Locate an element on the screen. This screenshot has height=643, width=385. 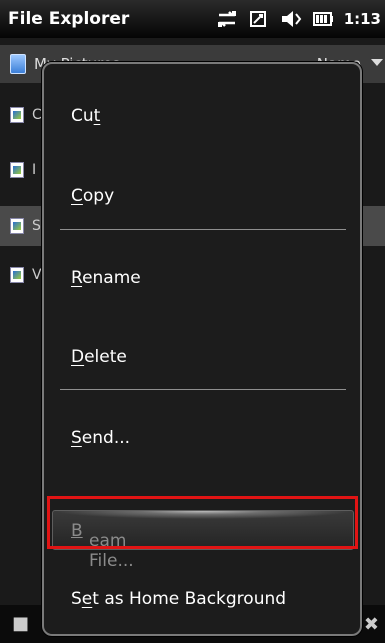
menu-item-delete: Delete is located at coordinates (99, 357).